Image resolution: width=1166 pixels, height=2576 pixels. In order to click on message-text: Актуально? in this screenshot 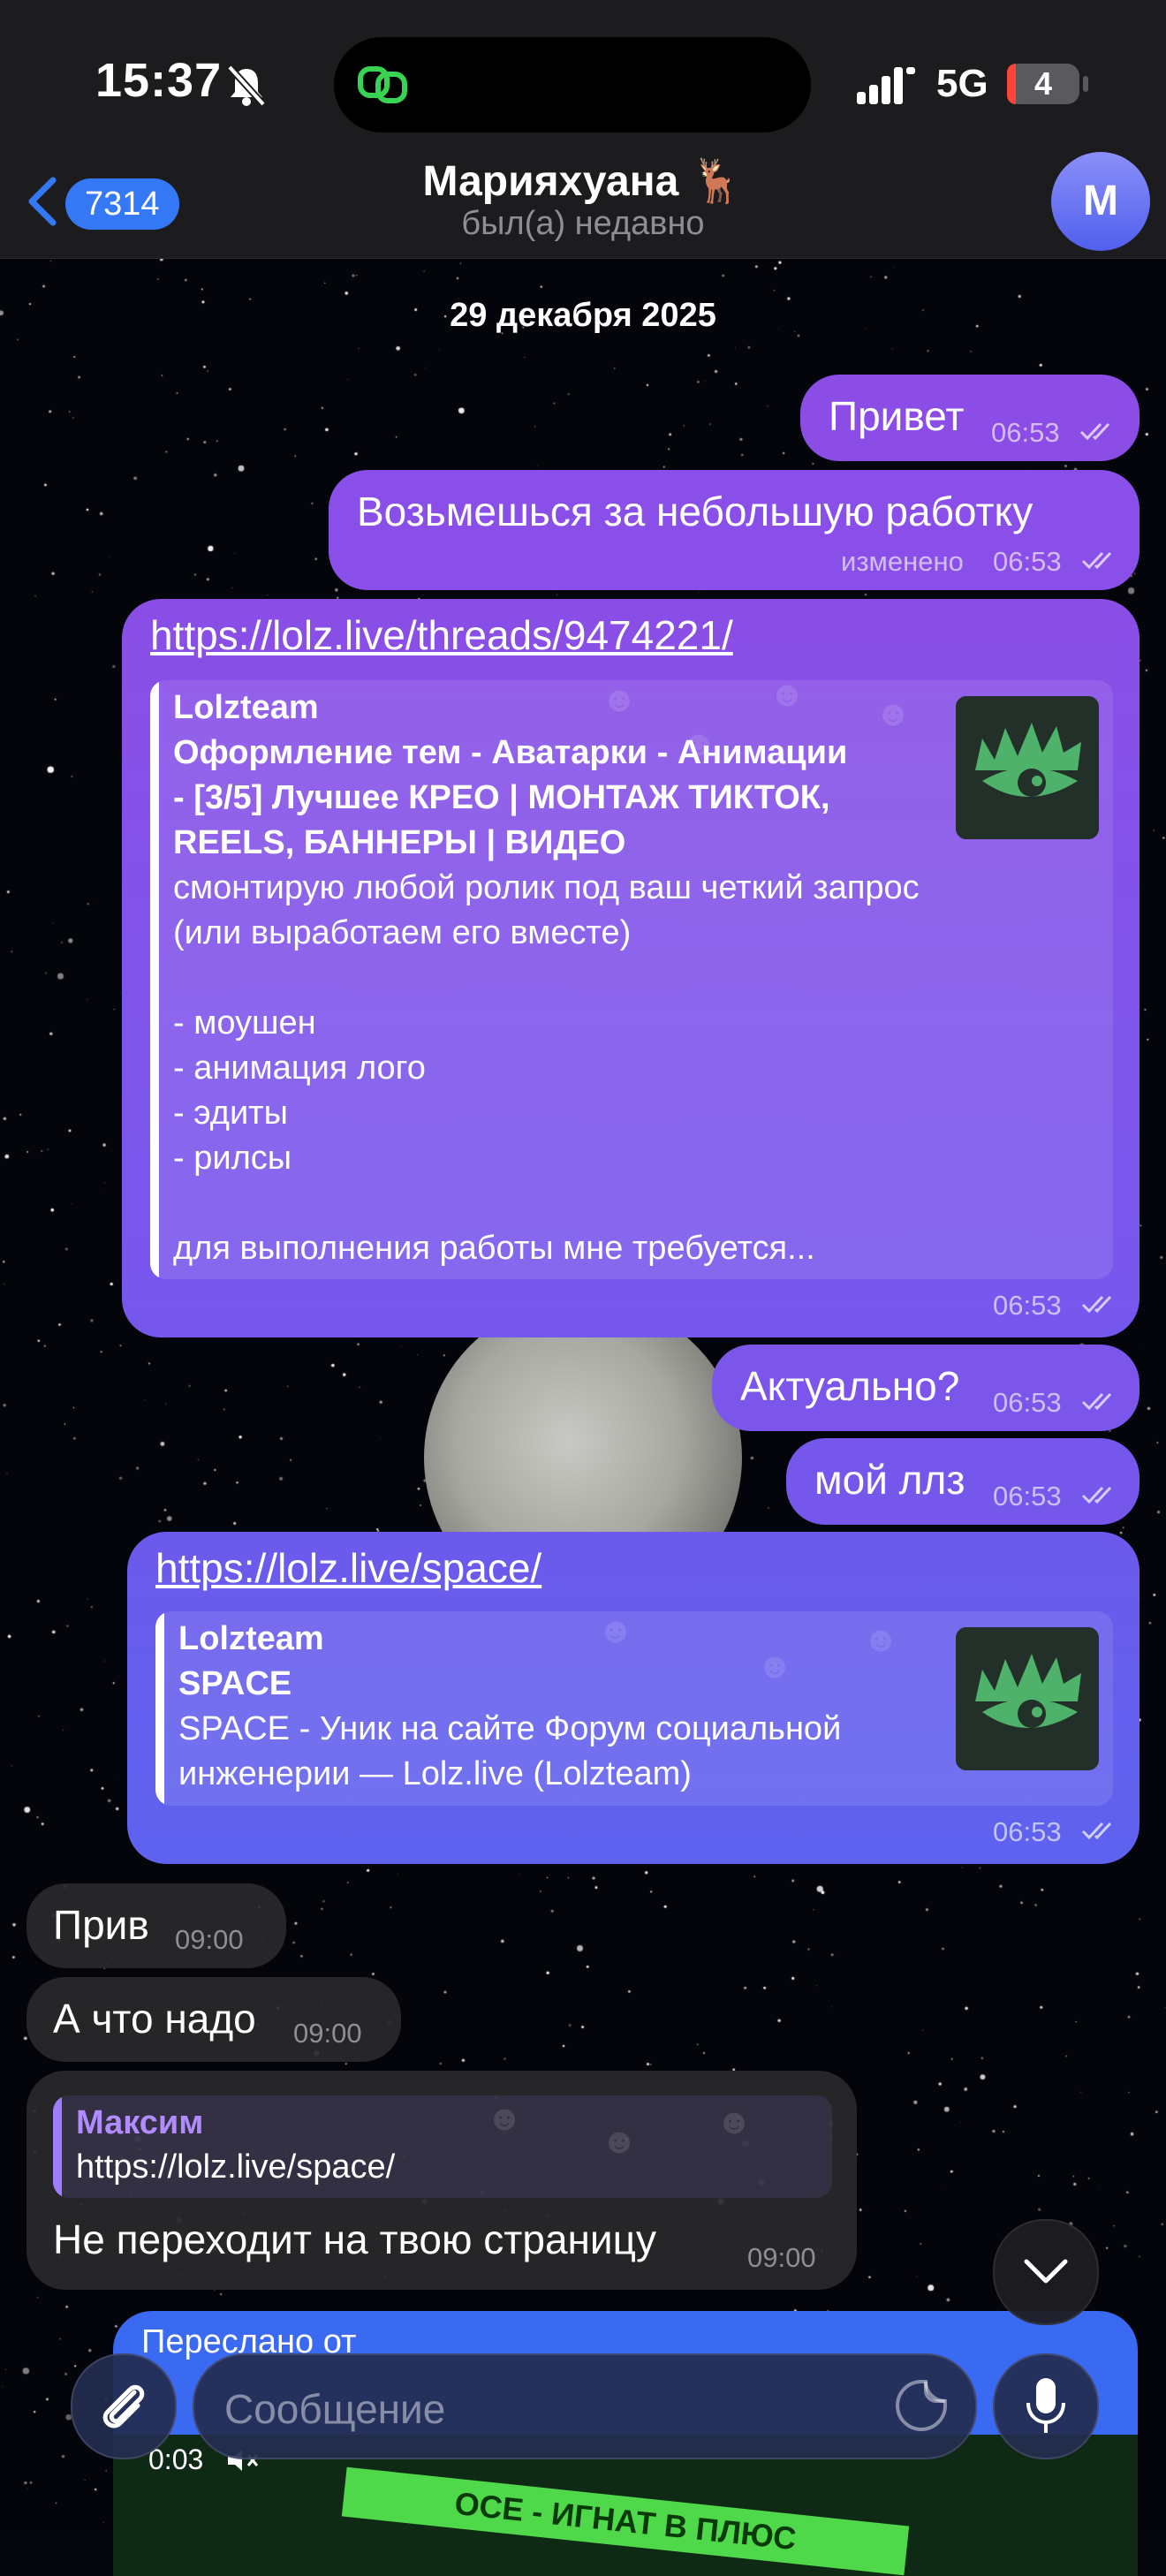, I will do `click(850, 1386)`.